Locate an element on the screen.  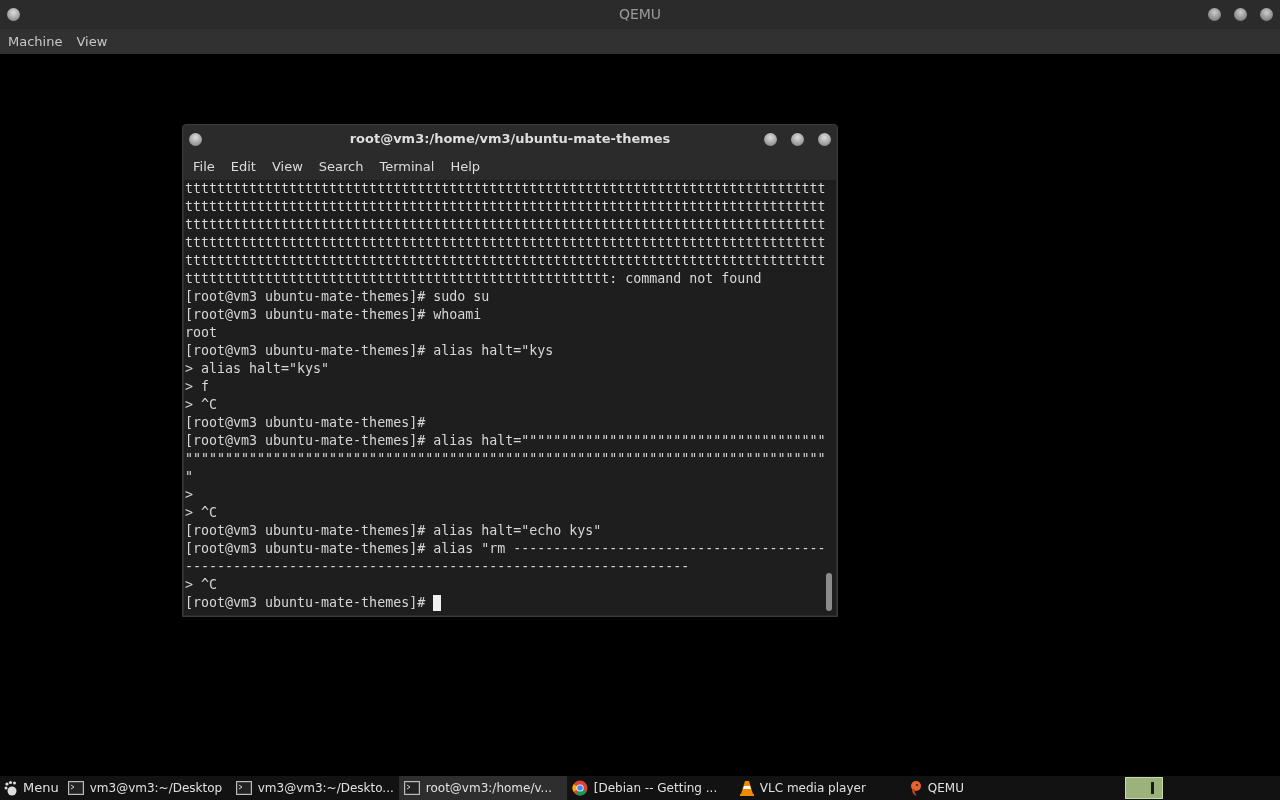
taskbar-button: QEMU is located at coordinates (986, 788).